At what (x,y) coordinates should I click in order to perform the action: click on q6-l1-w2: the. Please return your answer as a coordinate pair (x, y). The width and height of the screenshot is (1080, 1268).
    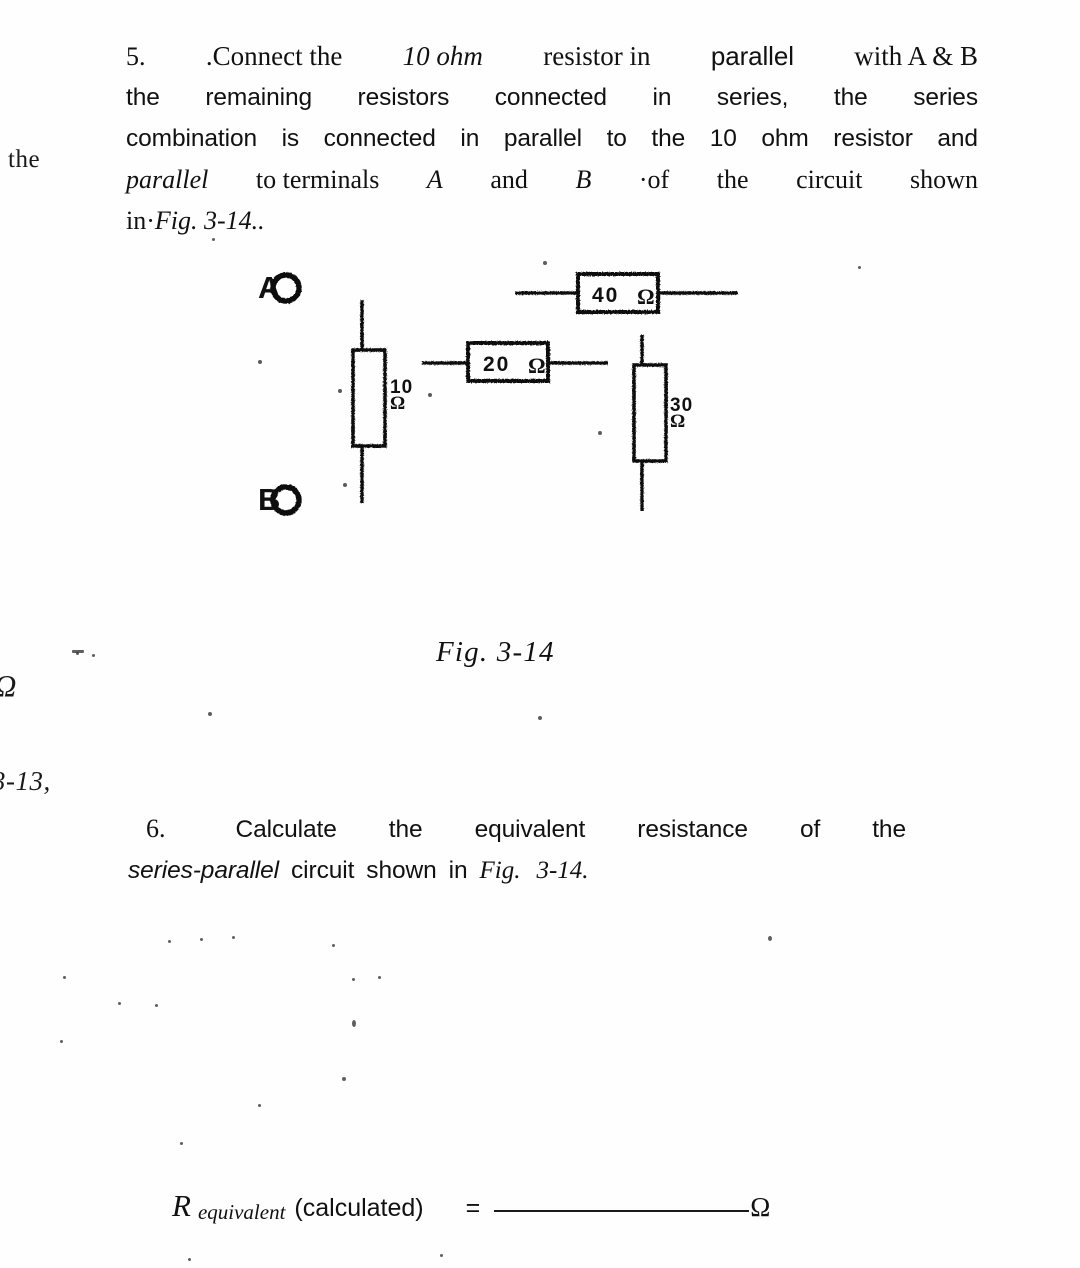
    Looking at the image, I should click on (405, 829).